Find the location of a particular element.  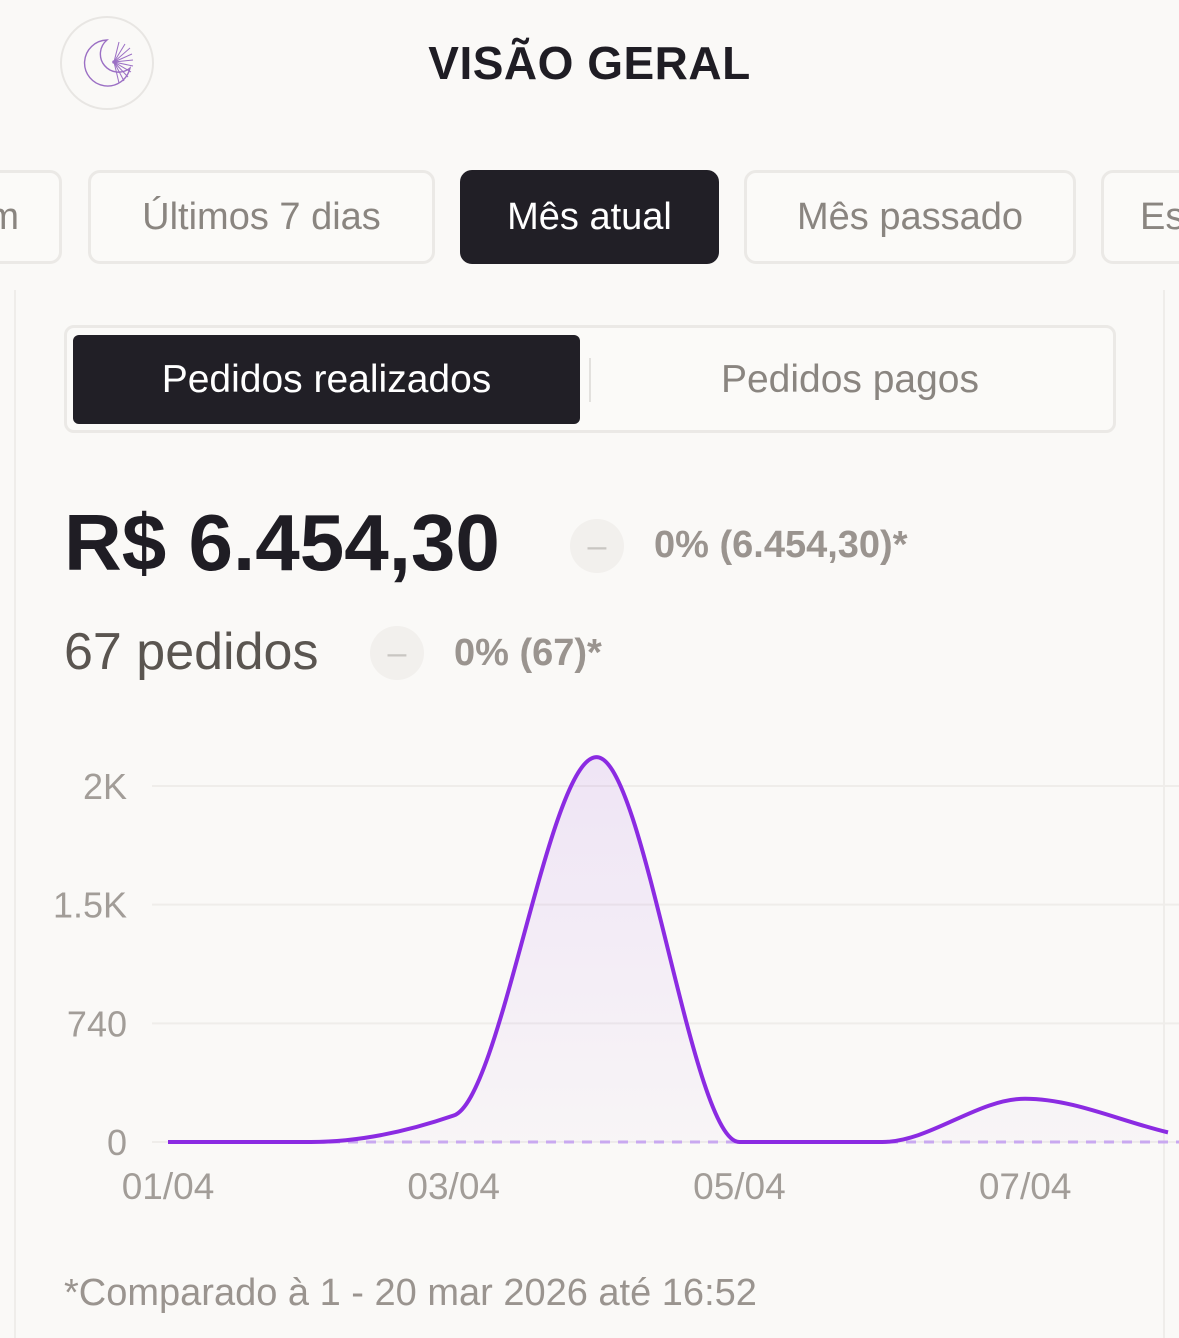

period-chip-last-7-days: Últimos 7 dias is located at coordinates (261, 217).